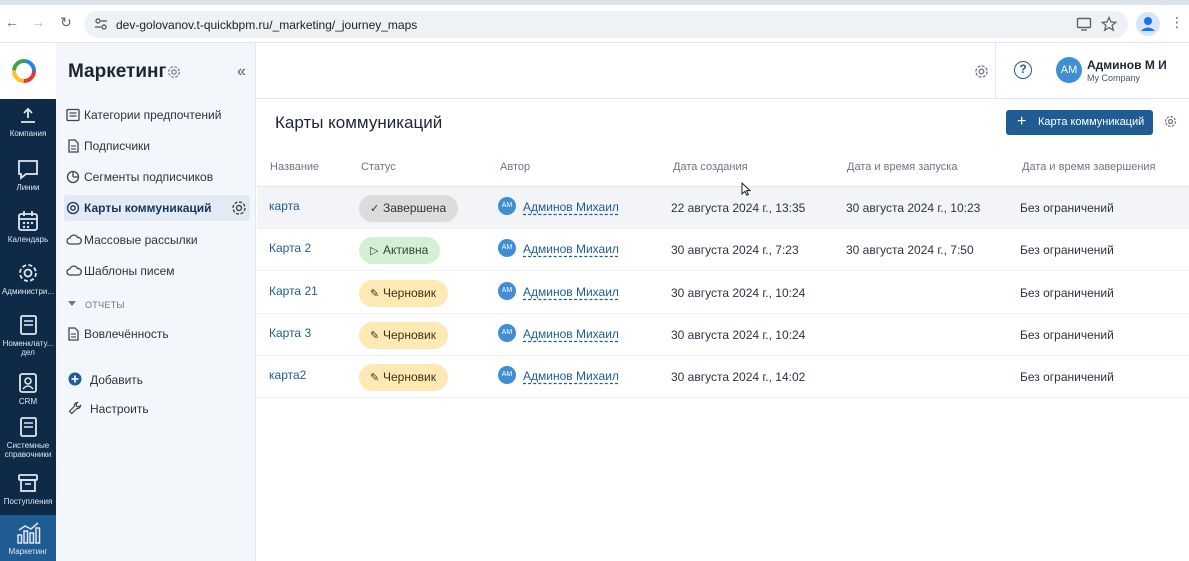 This screenshot has height=561, width=1189. Describe the element at coordinates (28, 239) in the screenshot. I see `rail-label: Календарь` at that location.